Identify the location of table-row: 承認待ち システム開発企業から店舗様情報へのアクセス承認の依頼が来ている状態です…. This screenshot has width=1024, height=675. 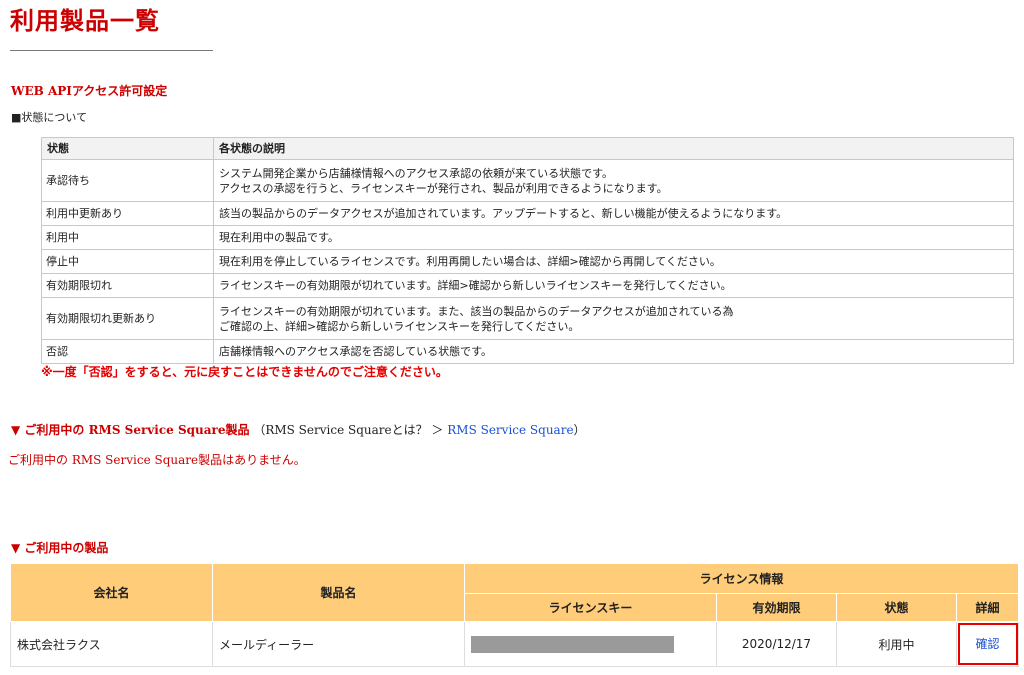
(527, 180).